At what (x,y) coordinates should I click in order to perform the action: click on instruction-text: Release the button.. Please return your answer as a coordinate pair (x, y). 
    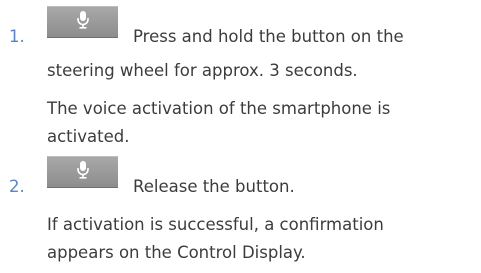
    Looking at the image, I should click on (214, 186).